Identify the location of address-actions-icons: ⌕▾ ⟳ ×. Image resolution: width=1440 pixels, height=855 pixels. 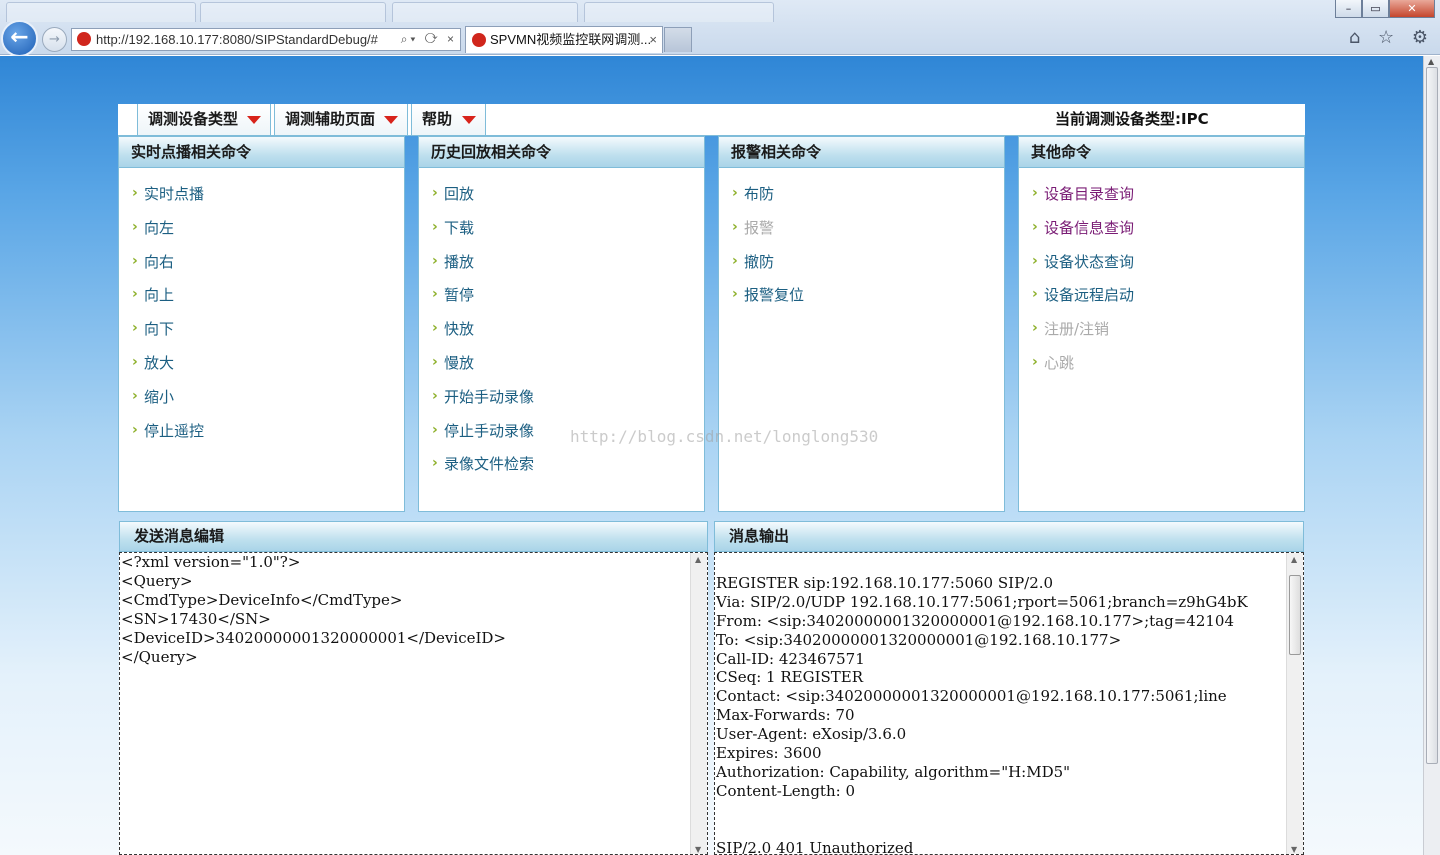
(429, 39).